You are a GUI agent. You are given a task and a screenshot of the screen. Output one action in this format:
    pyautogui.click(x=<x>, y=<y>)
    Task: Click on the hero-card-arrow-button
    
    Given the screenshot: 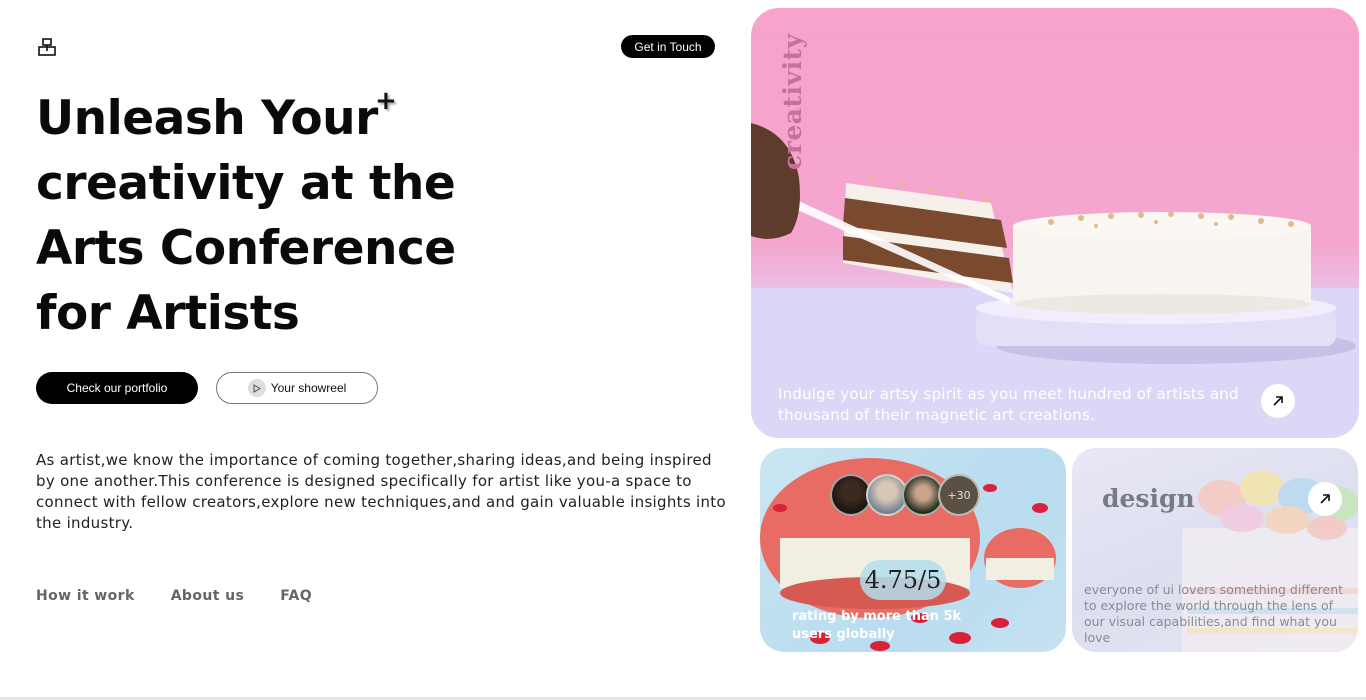 What is the action you would take?
    pyautogui.click(x=1278, y=401)
    